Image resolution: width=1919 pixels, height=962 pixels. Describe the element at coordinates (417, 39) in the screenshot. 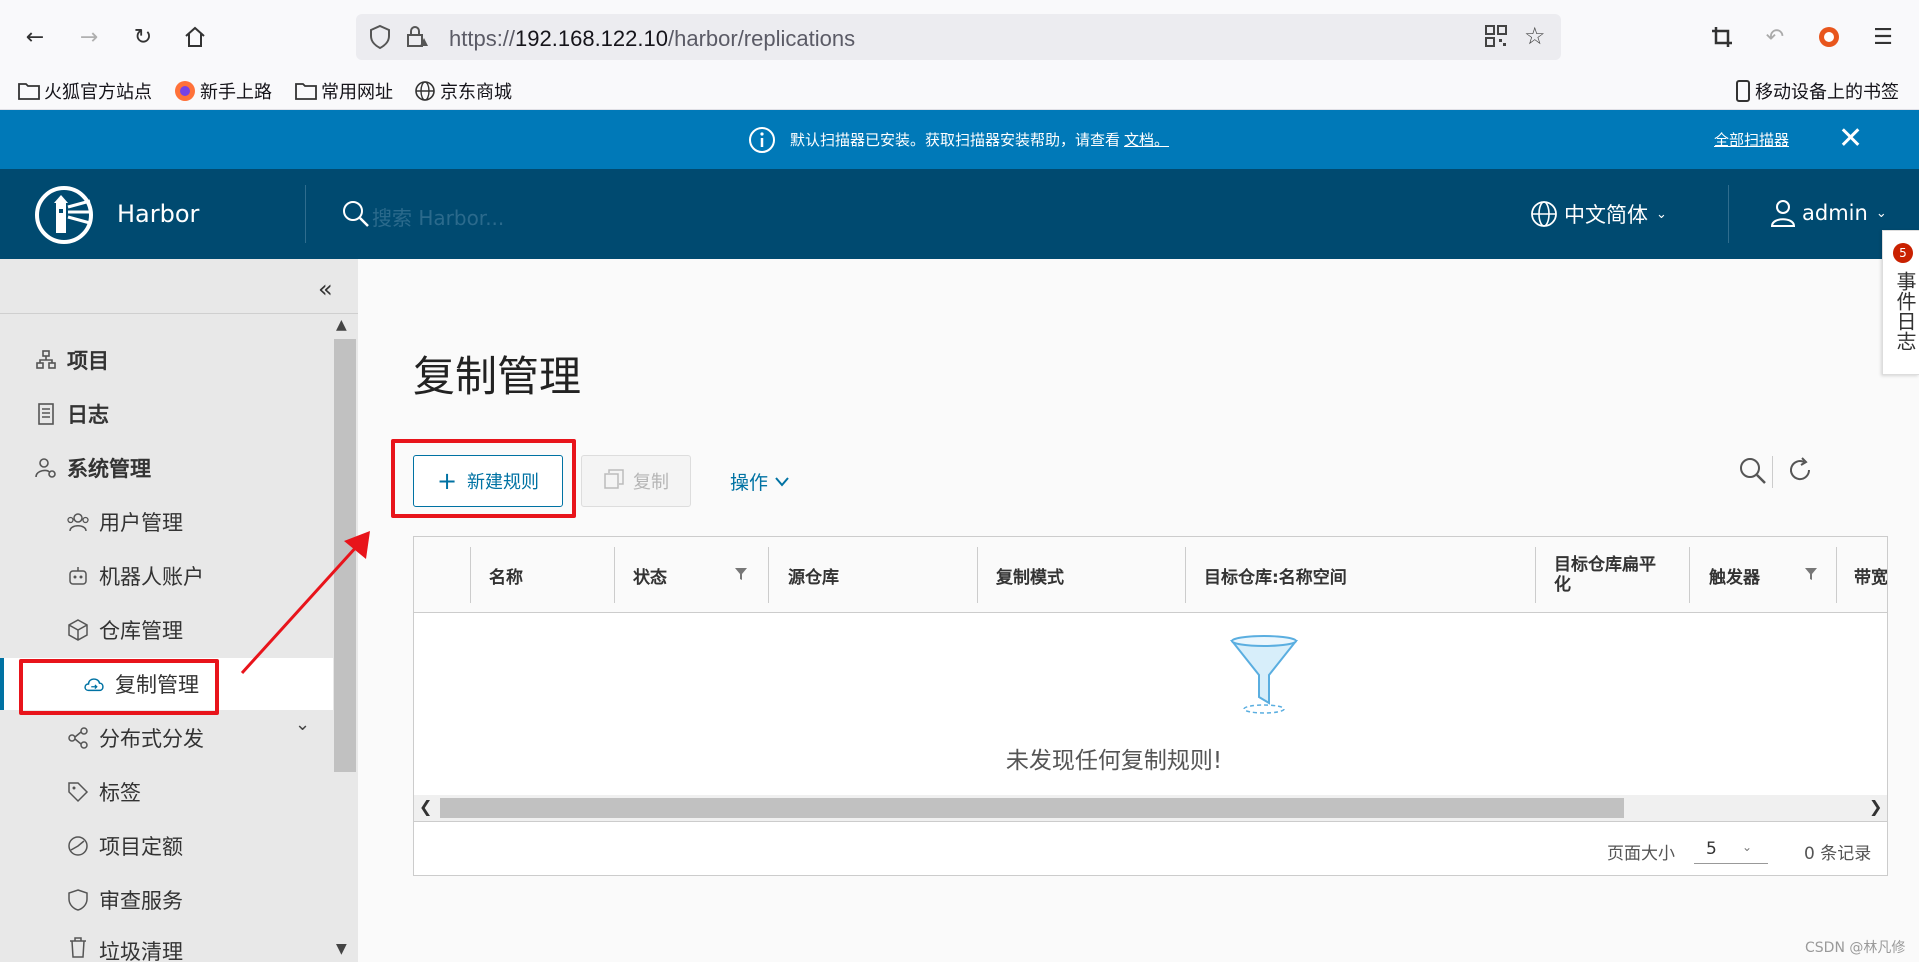

I see `lock-warning-icon` at that location.